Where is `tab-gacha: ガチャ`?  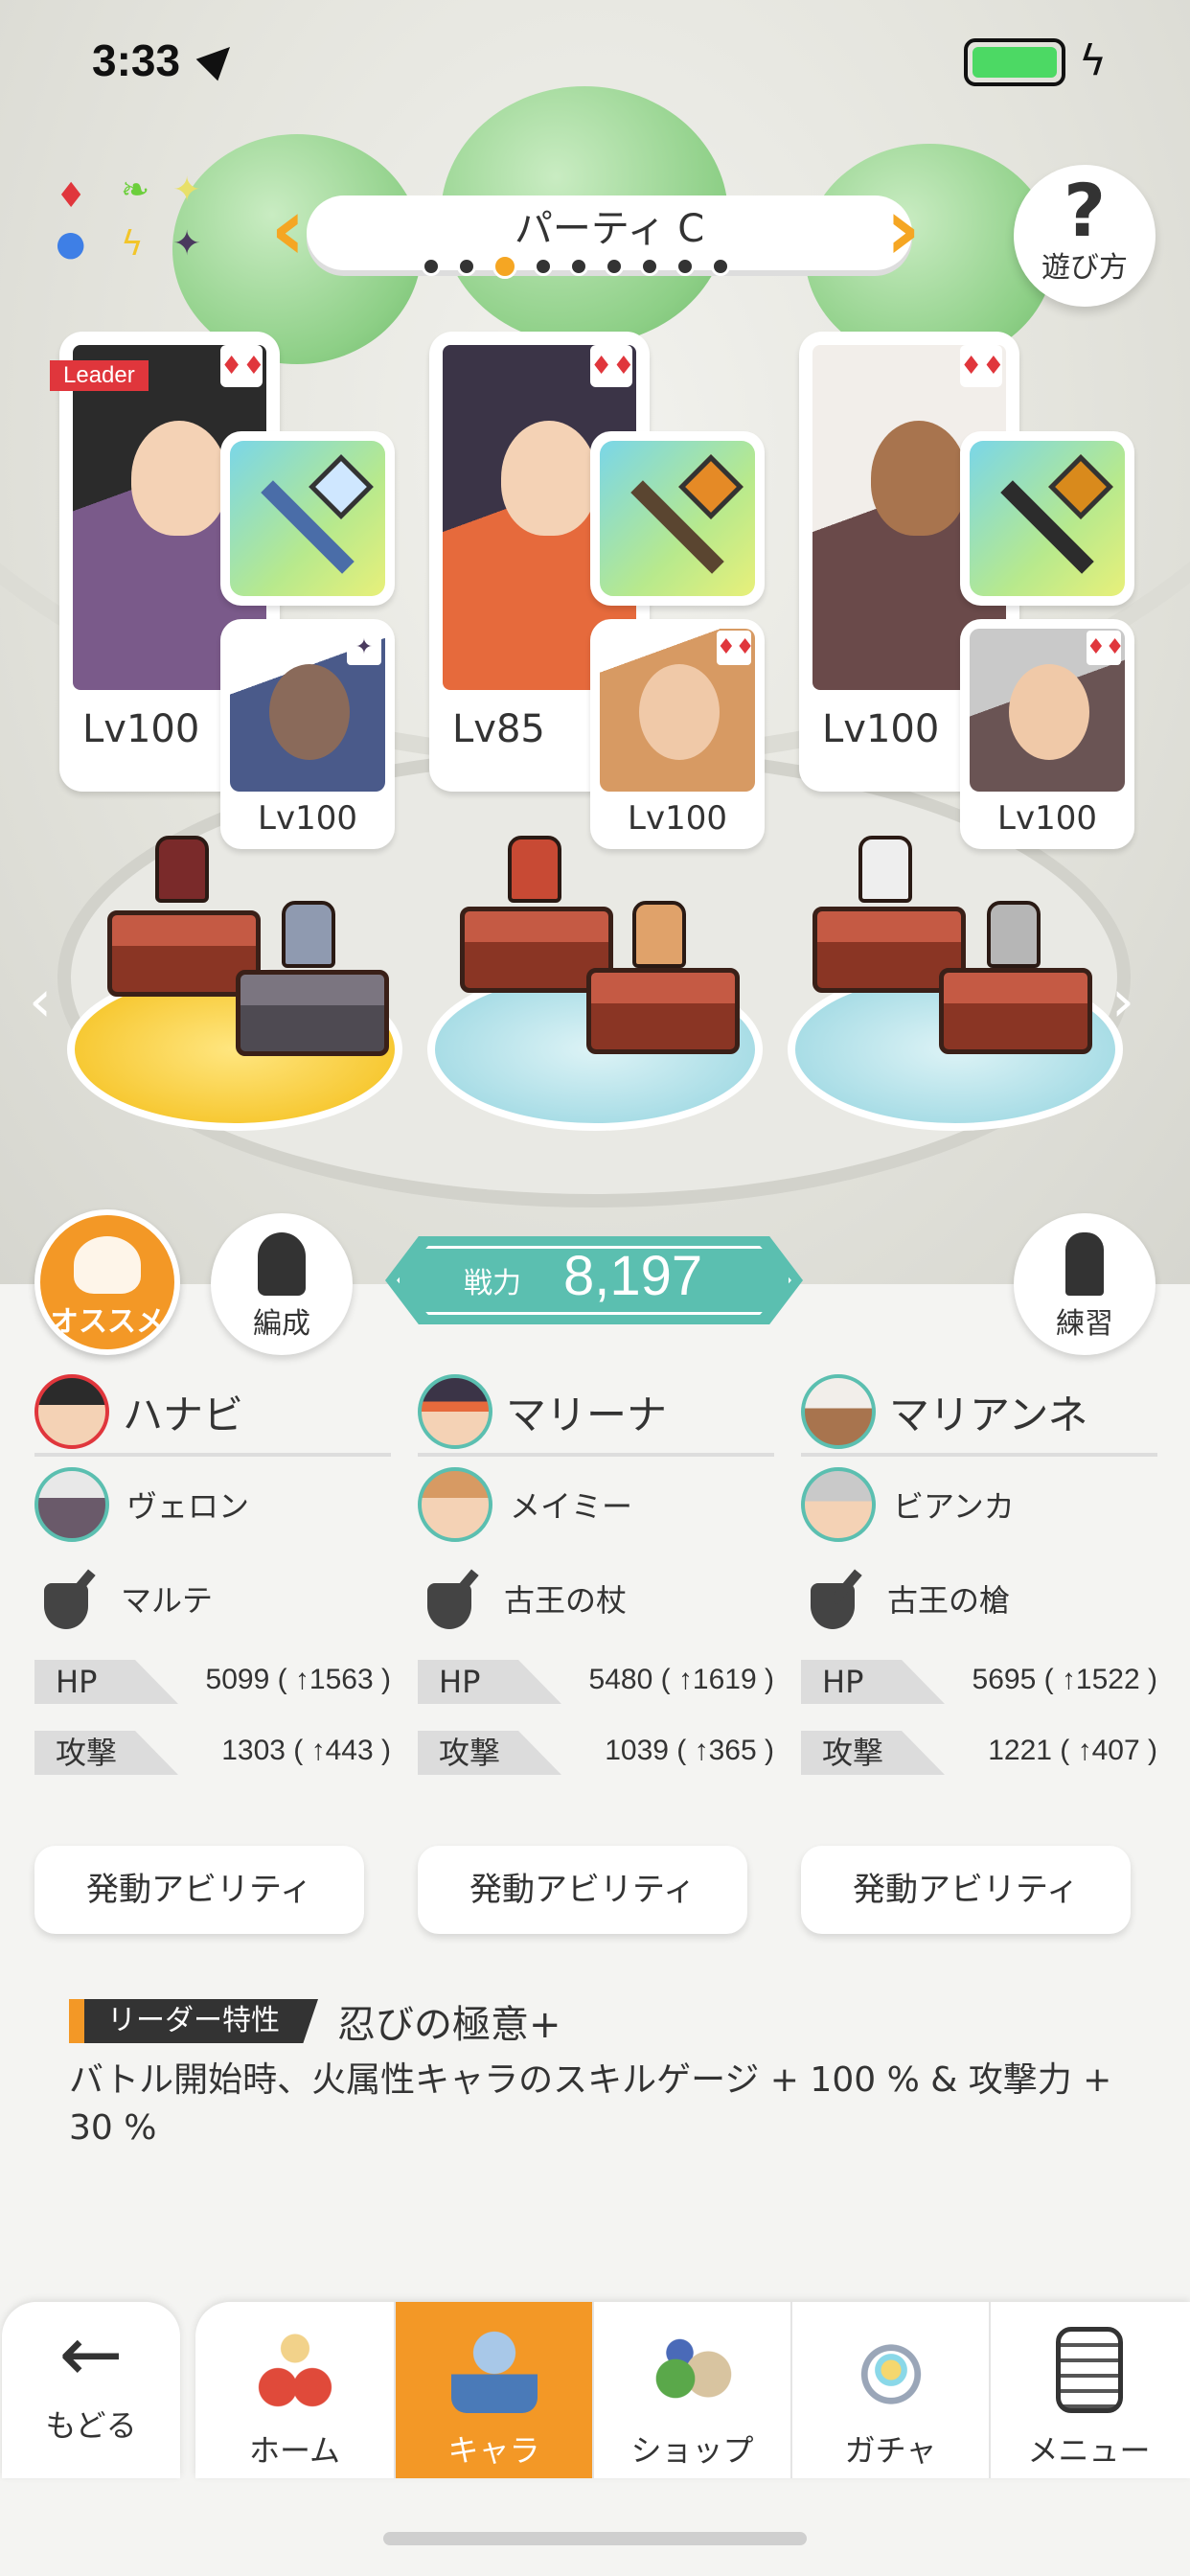
tab-gacha: ガチャ is located at coordinates (889, 2390).